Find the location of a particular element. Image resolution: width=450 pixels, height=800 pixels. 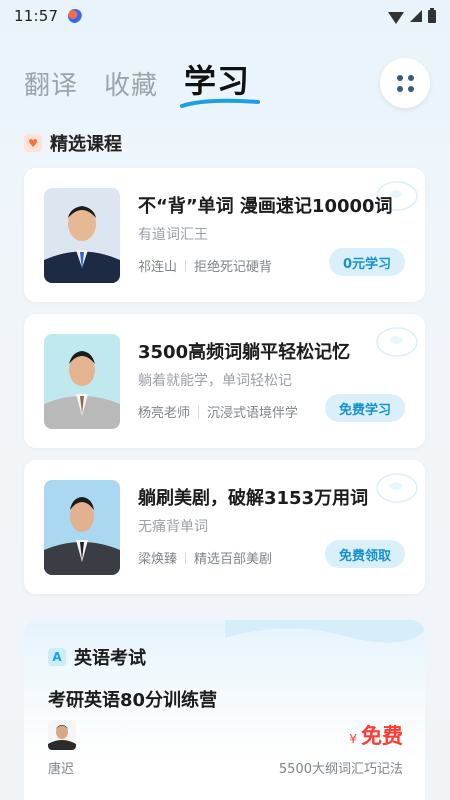

course-meta: 祁连山 拒绝死记硬背 is located at coordinates (205, 265).